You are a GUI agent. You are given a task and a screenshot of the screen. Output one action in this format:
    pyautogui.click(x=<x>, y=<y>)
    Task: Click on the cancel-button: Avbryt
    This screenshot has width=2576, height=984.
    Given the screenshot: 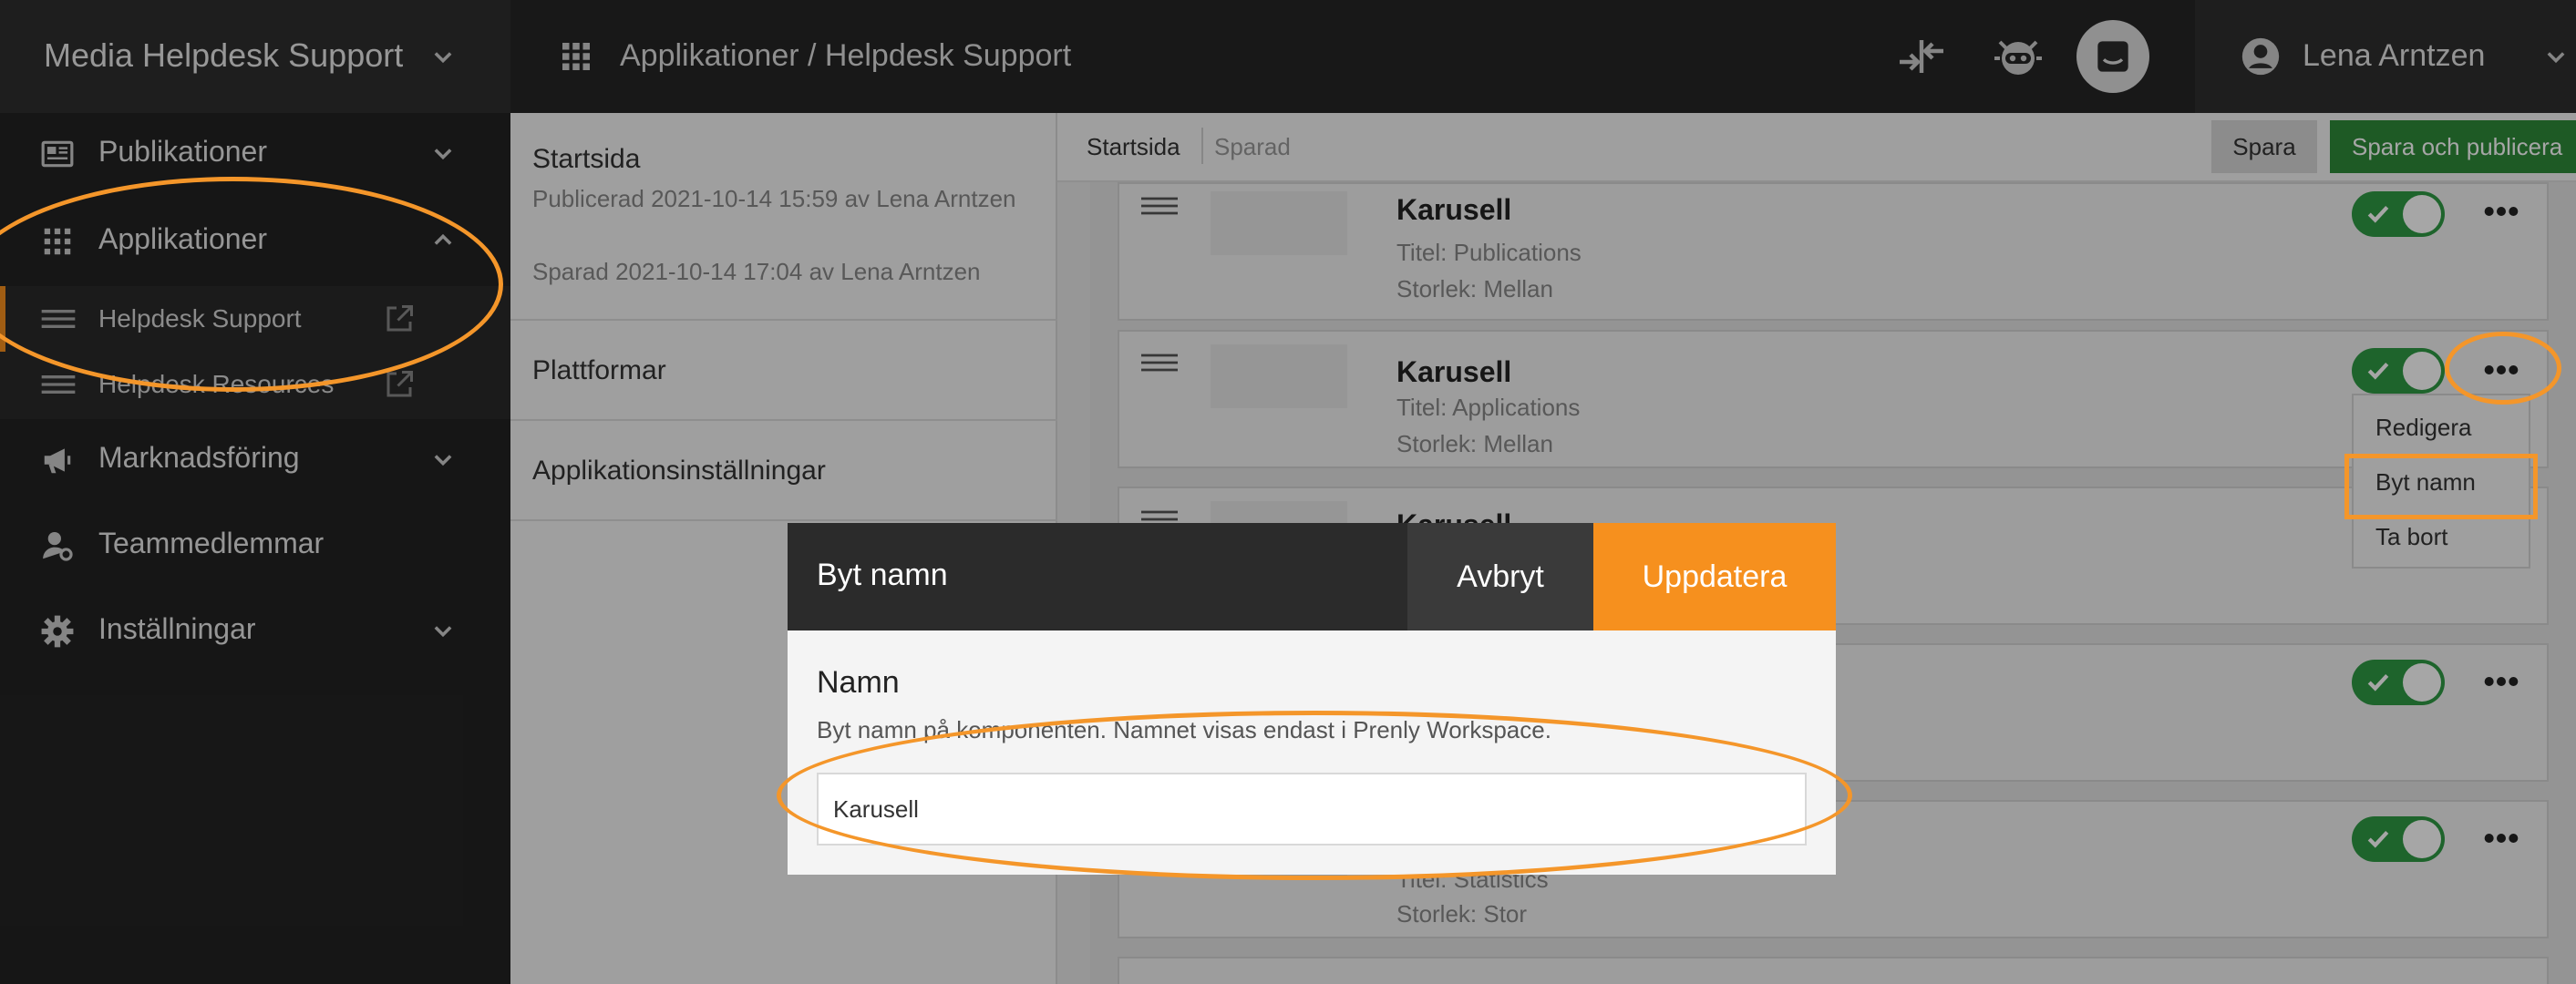 What is the action you would take?
    pyautogui.click(x=1500, y=576)
    